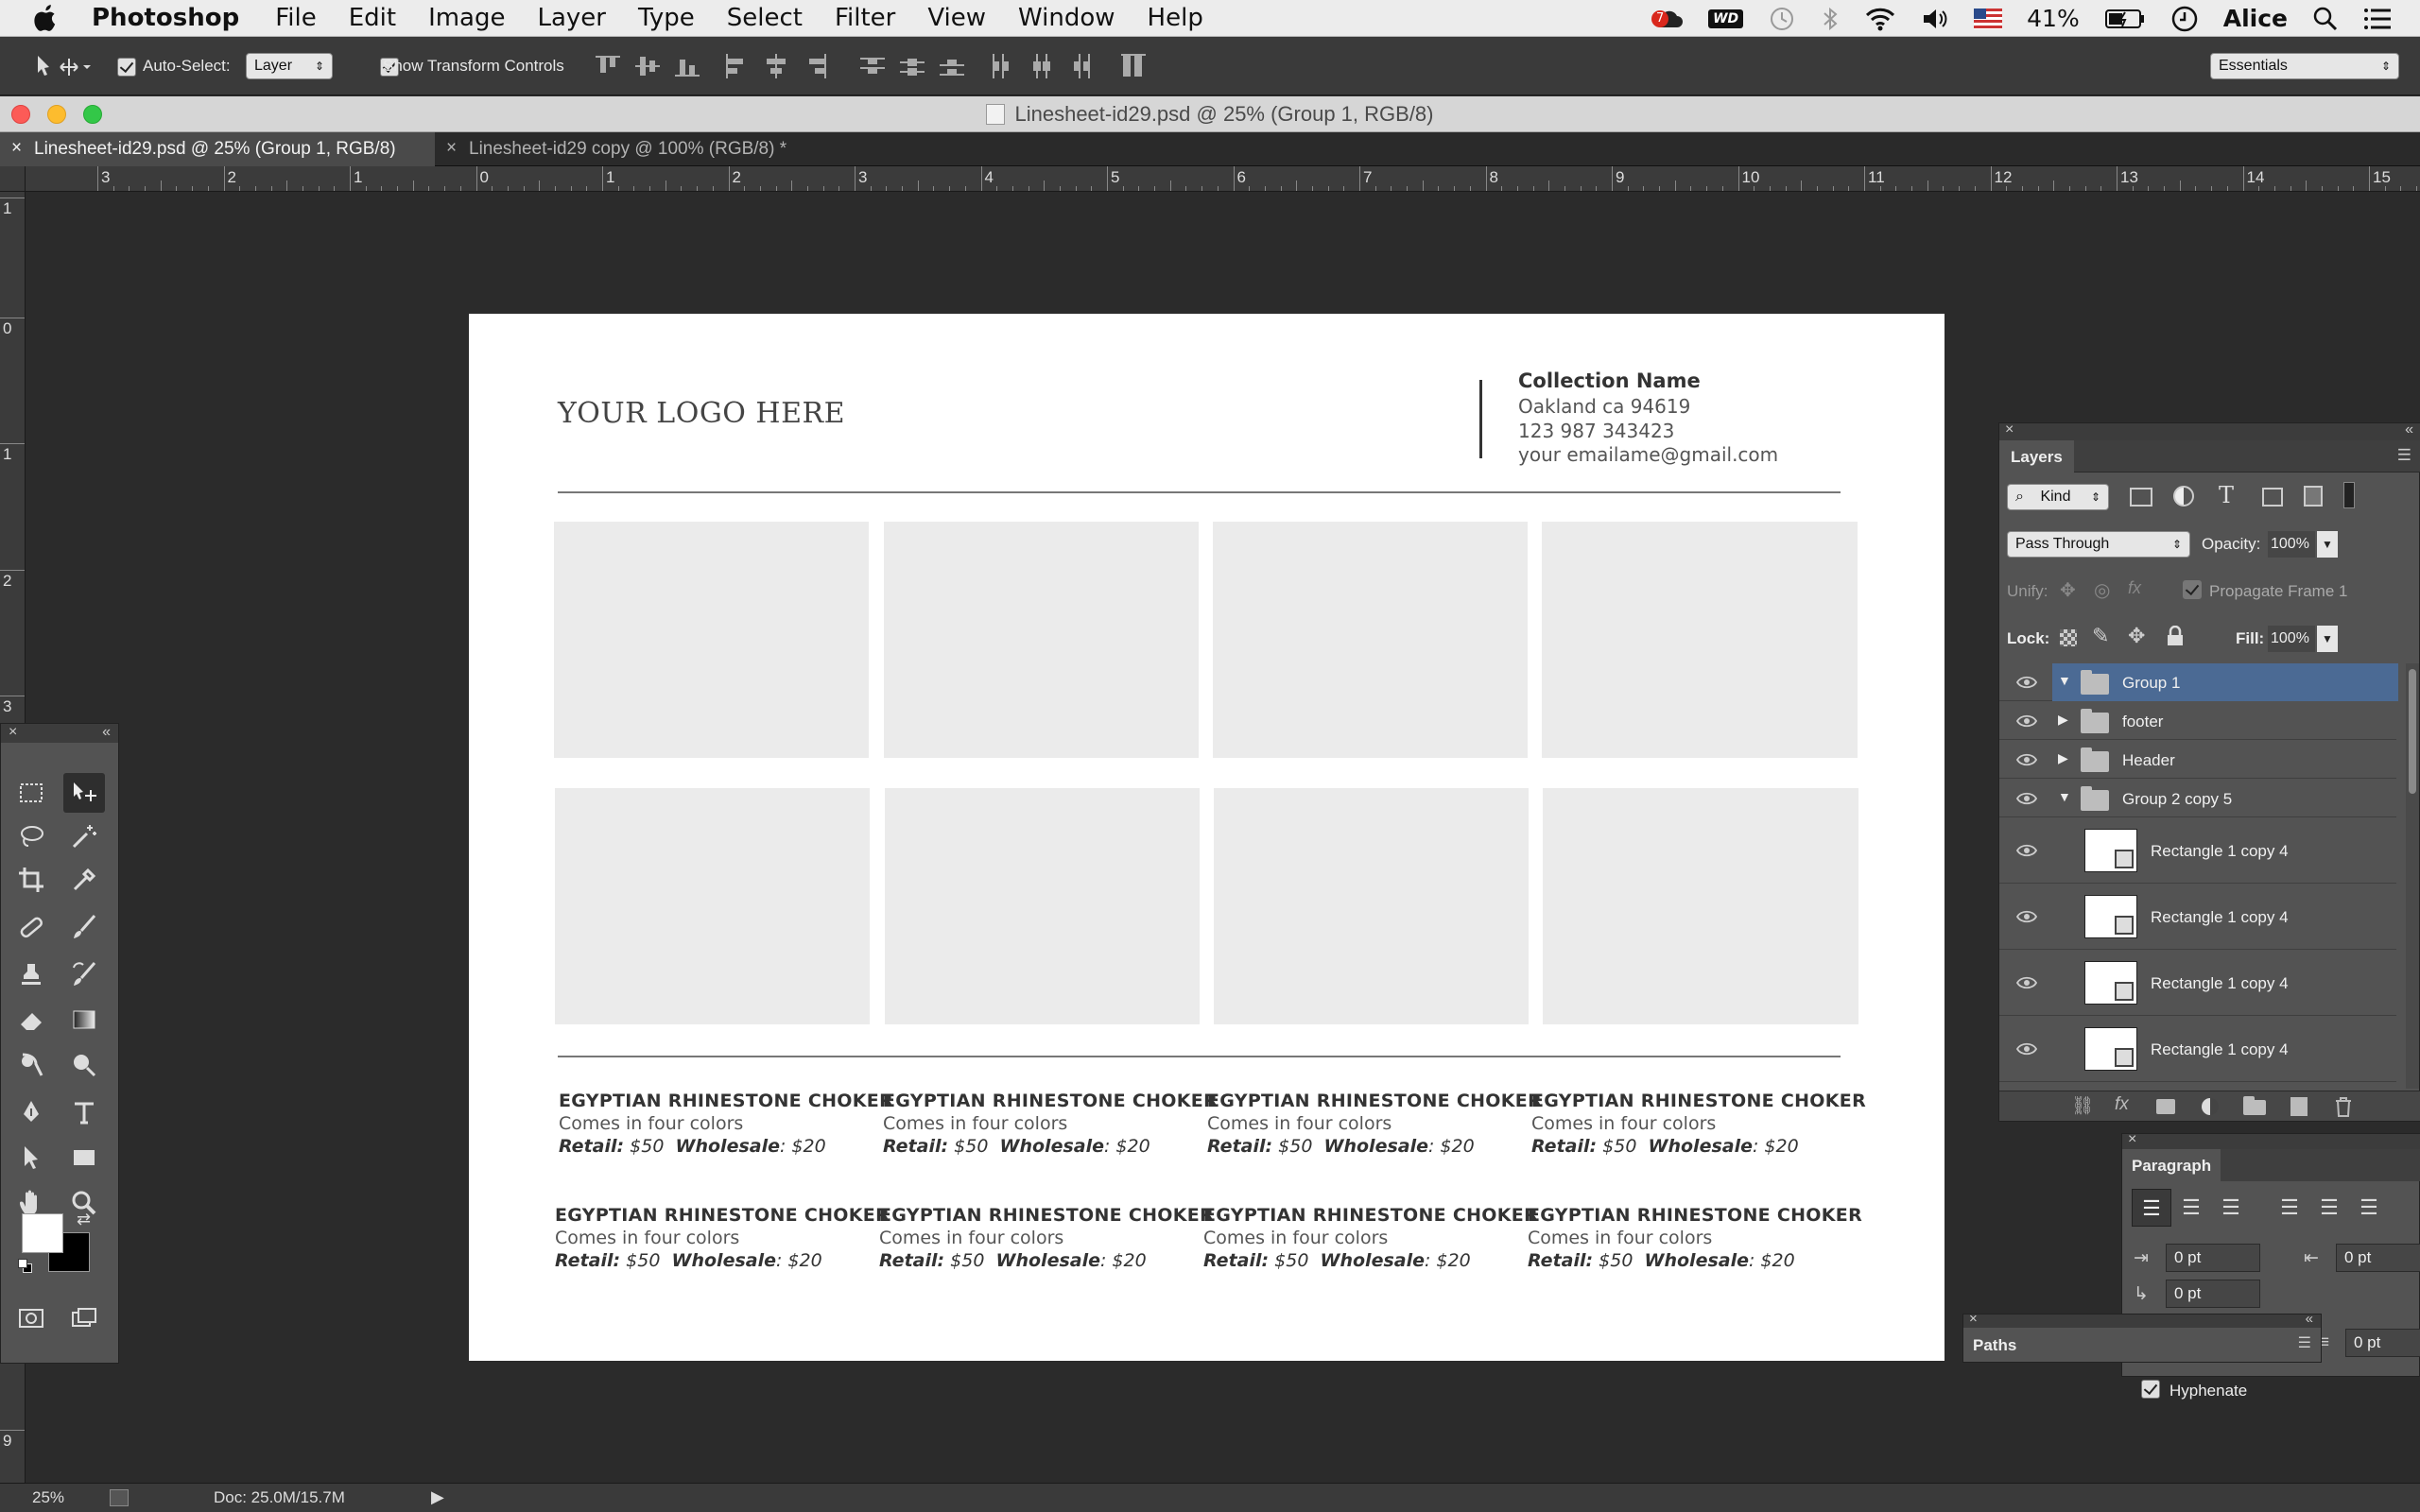 Image resolution: width=2420 pixels, height=1512 pixels. What do you see at coordinates (2377, 19) in the screenshot?
I see `notification-center-icon` at bounding box center [2377, 19].